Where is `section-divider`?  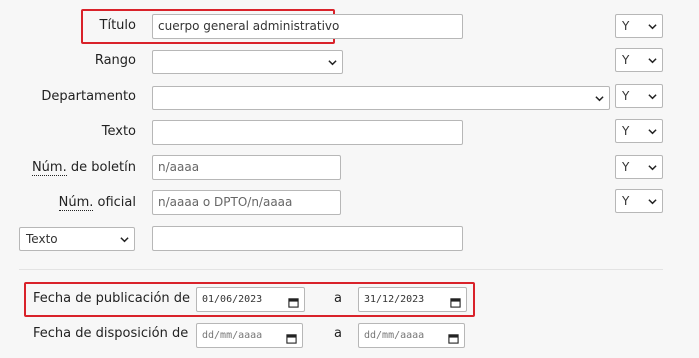 section-divider is located at coordinates (341, 269).